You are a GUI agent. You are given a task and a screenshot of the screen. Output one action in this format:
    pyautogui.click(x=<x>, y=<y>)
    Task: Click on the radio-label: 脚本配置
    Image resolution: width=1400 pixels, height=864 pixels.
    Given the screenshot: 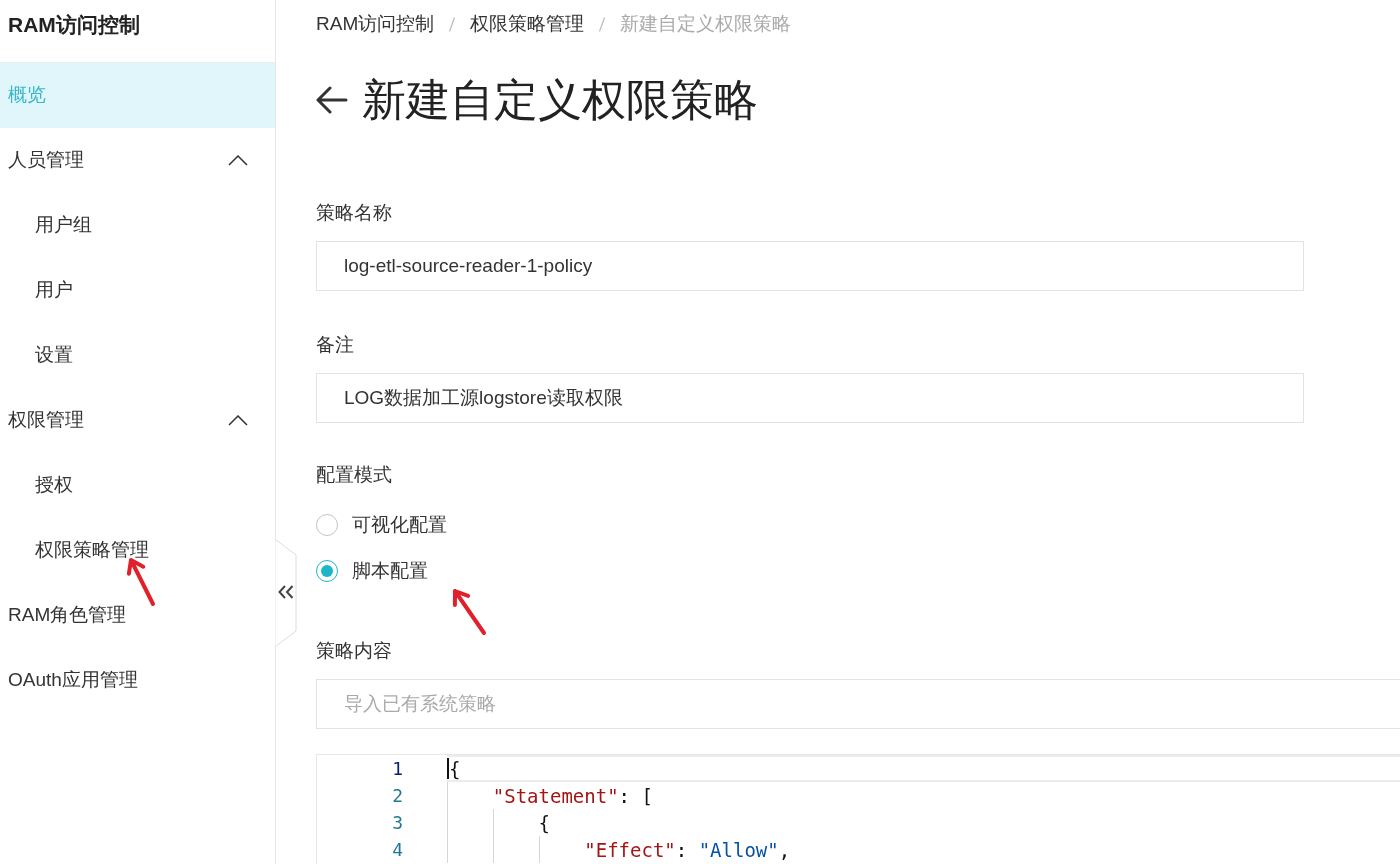 What is the action you would take?
    pyautogui.click(x=390, y=571)
    